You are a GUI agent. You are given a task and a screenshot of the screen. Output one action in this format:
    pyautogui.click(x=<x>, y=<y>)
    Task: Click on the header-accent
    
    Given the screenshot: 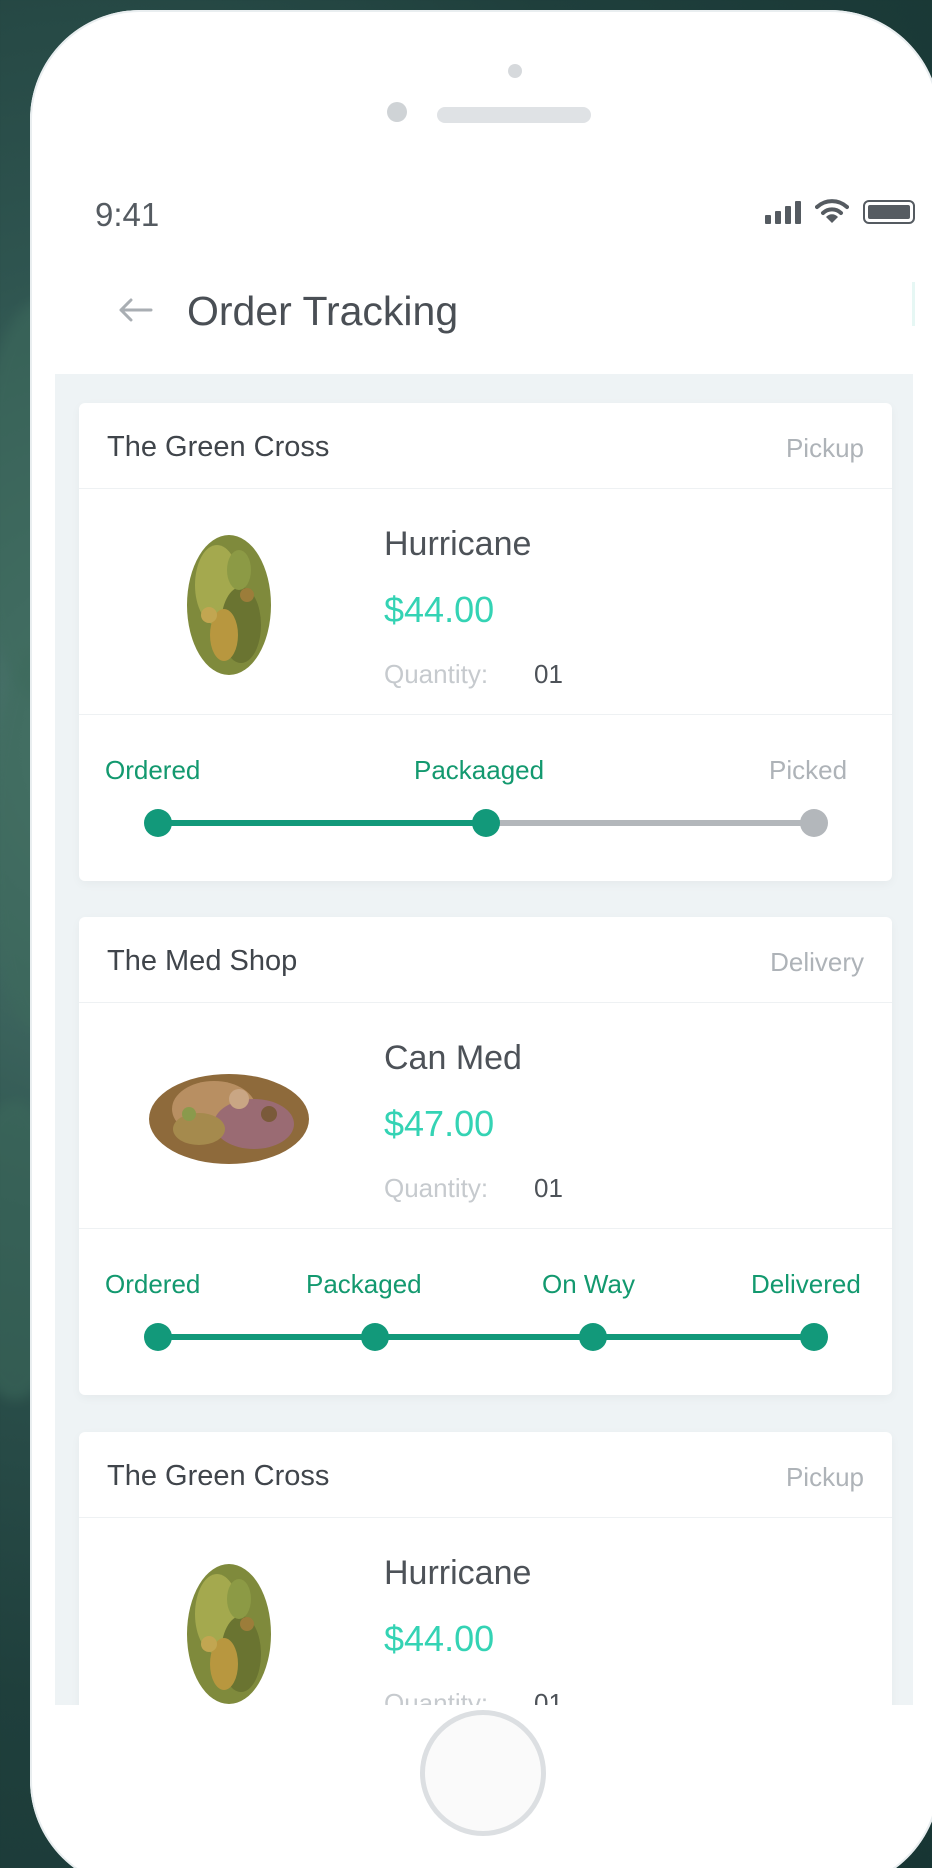 What is the action you would take?
    pyautogui.click(x=913, y=304)
    